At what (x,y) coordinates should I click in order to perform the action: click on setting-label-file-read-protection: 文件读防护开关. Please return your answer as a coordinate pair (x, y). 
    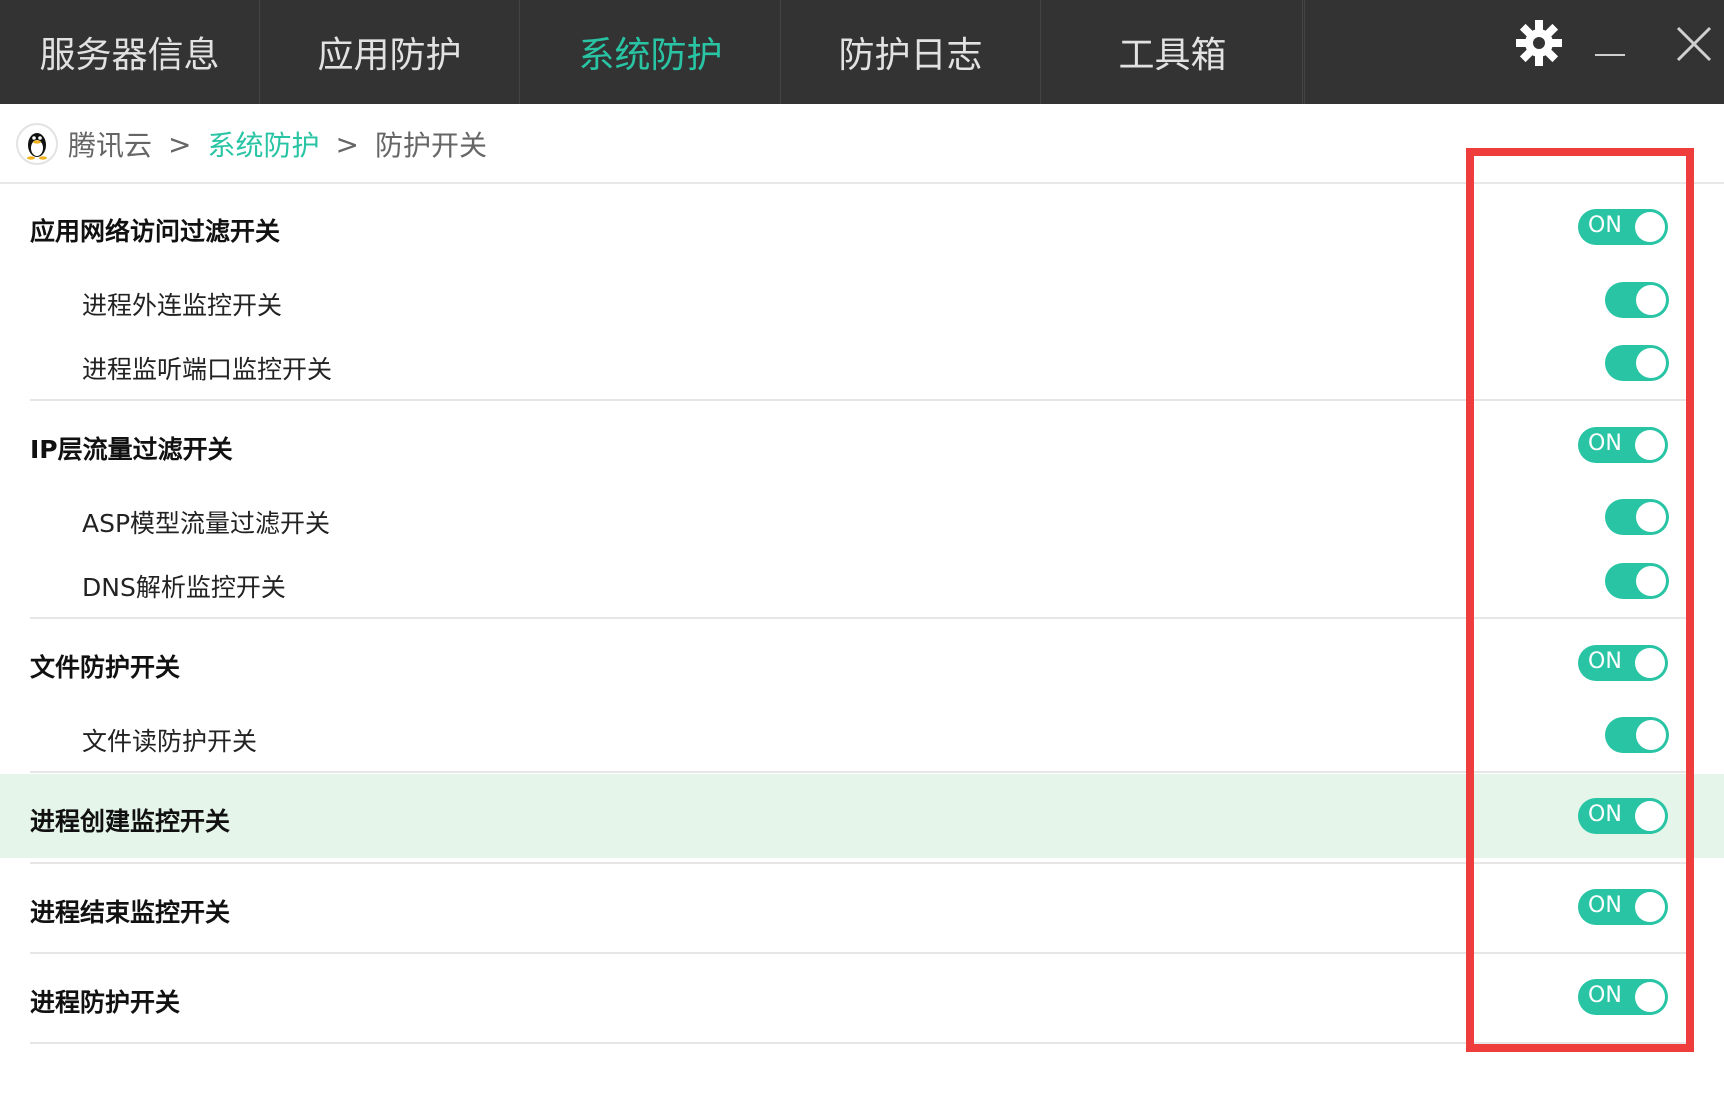
    Looking at the image, I should click on (170, 741).